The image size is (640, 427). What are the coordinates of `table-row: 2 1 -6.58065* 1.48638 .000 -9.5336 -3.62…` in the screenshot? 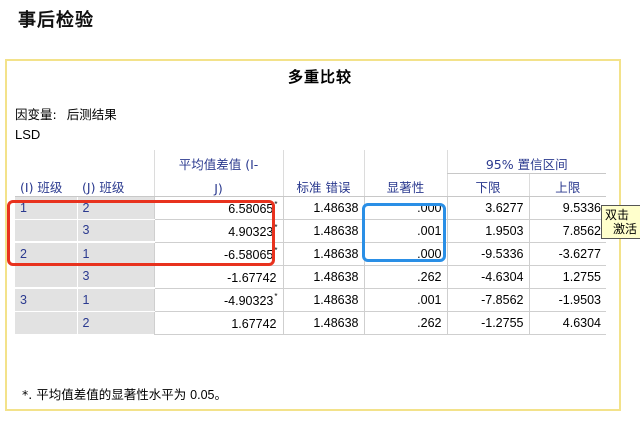 It's located at (310, 254).